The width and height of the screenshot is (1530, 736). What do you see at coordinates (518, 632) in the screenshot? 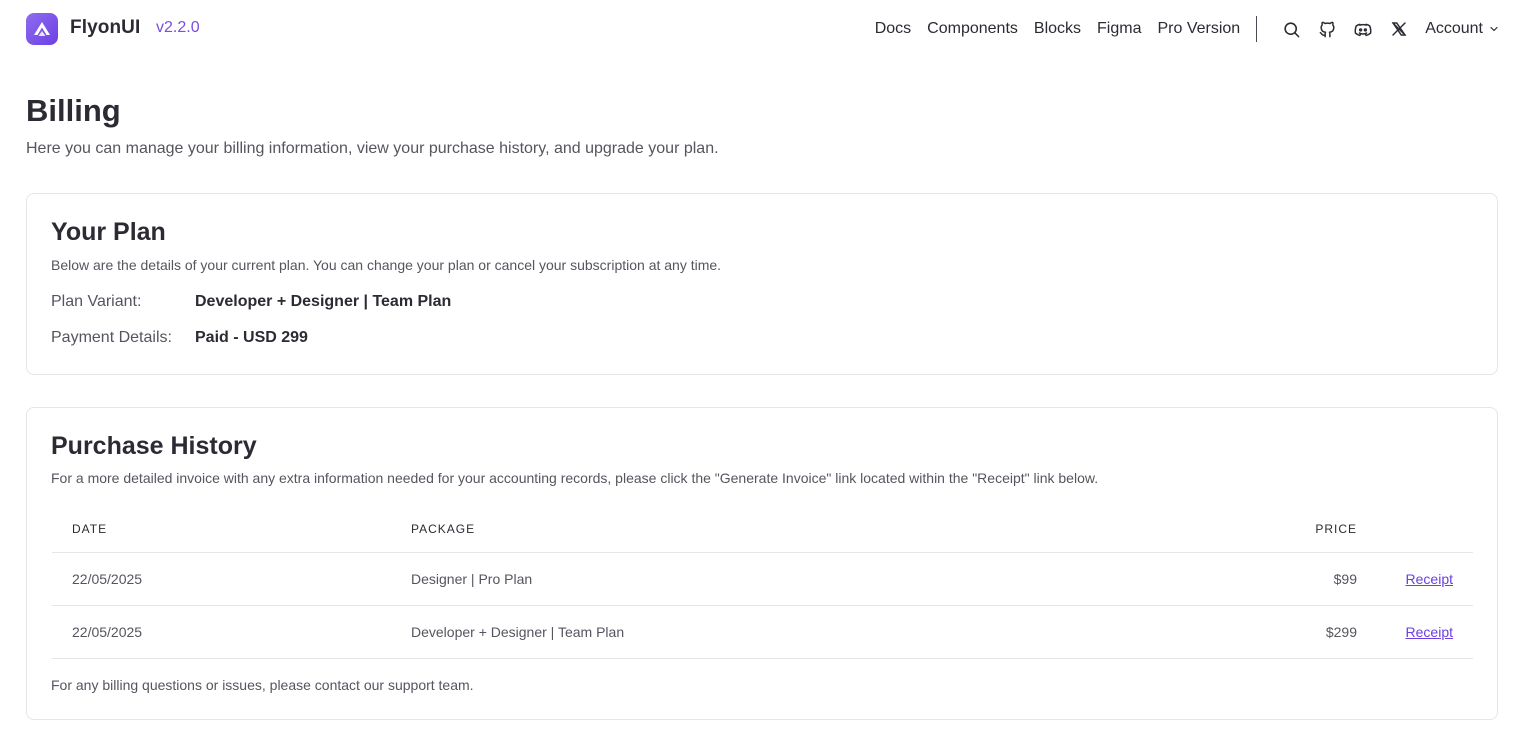
I see `row-package: Developer + Designer | Team Plan` at bounding box center [518, 632].